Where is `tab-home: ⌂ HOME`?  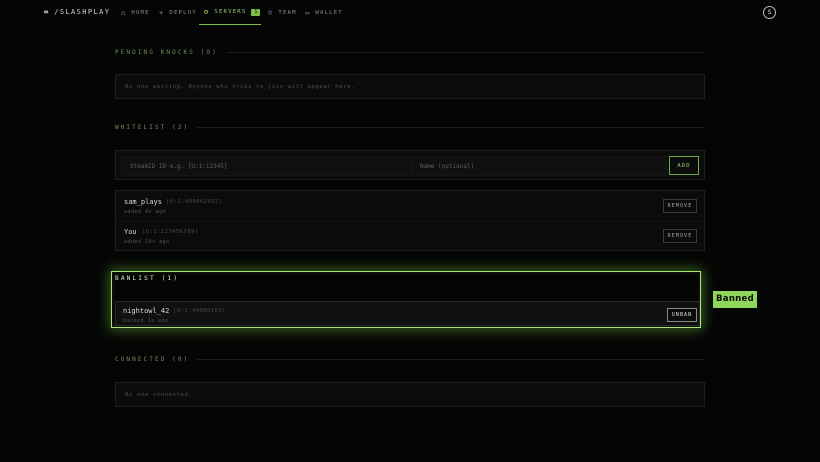
tab-home: ⌂ HOME is located at coordinates (135, 12).